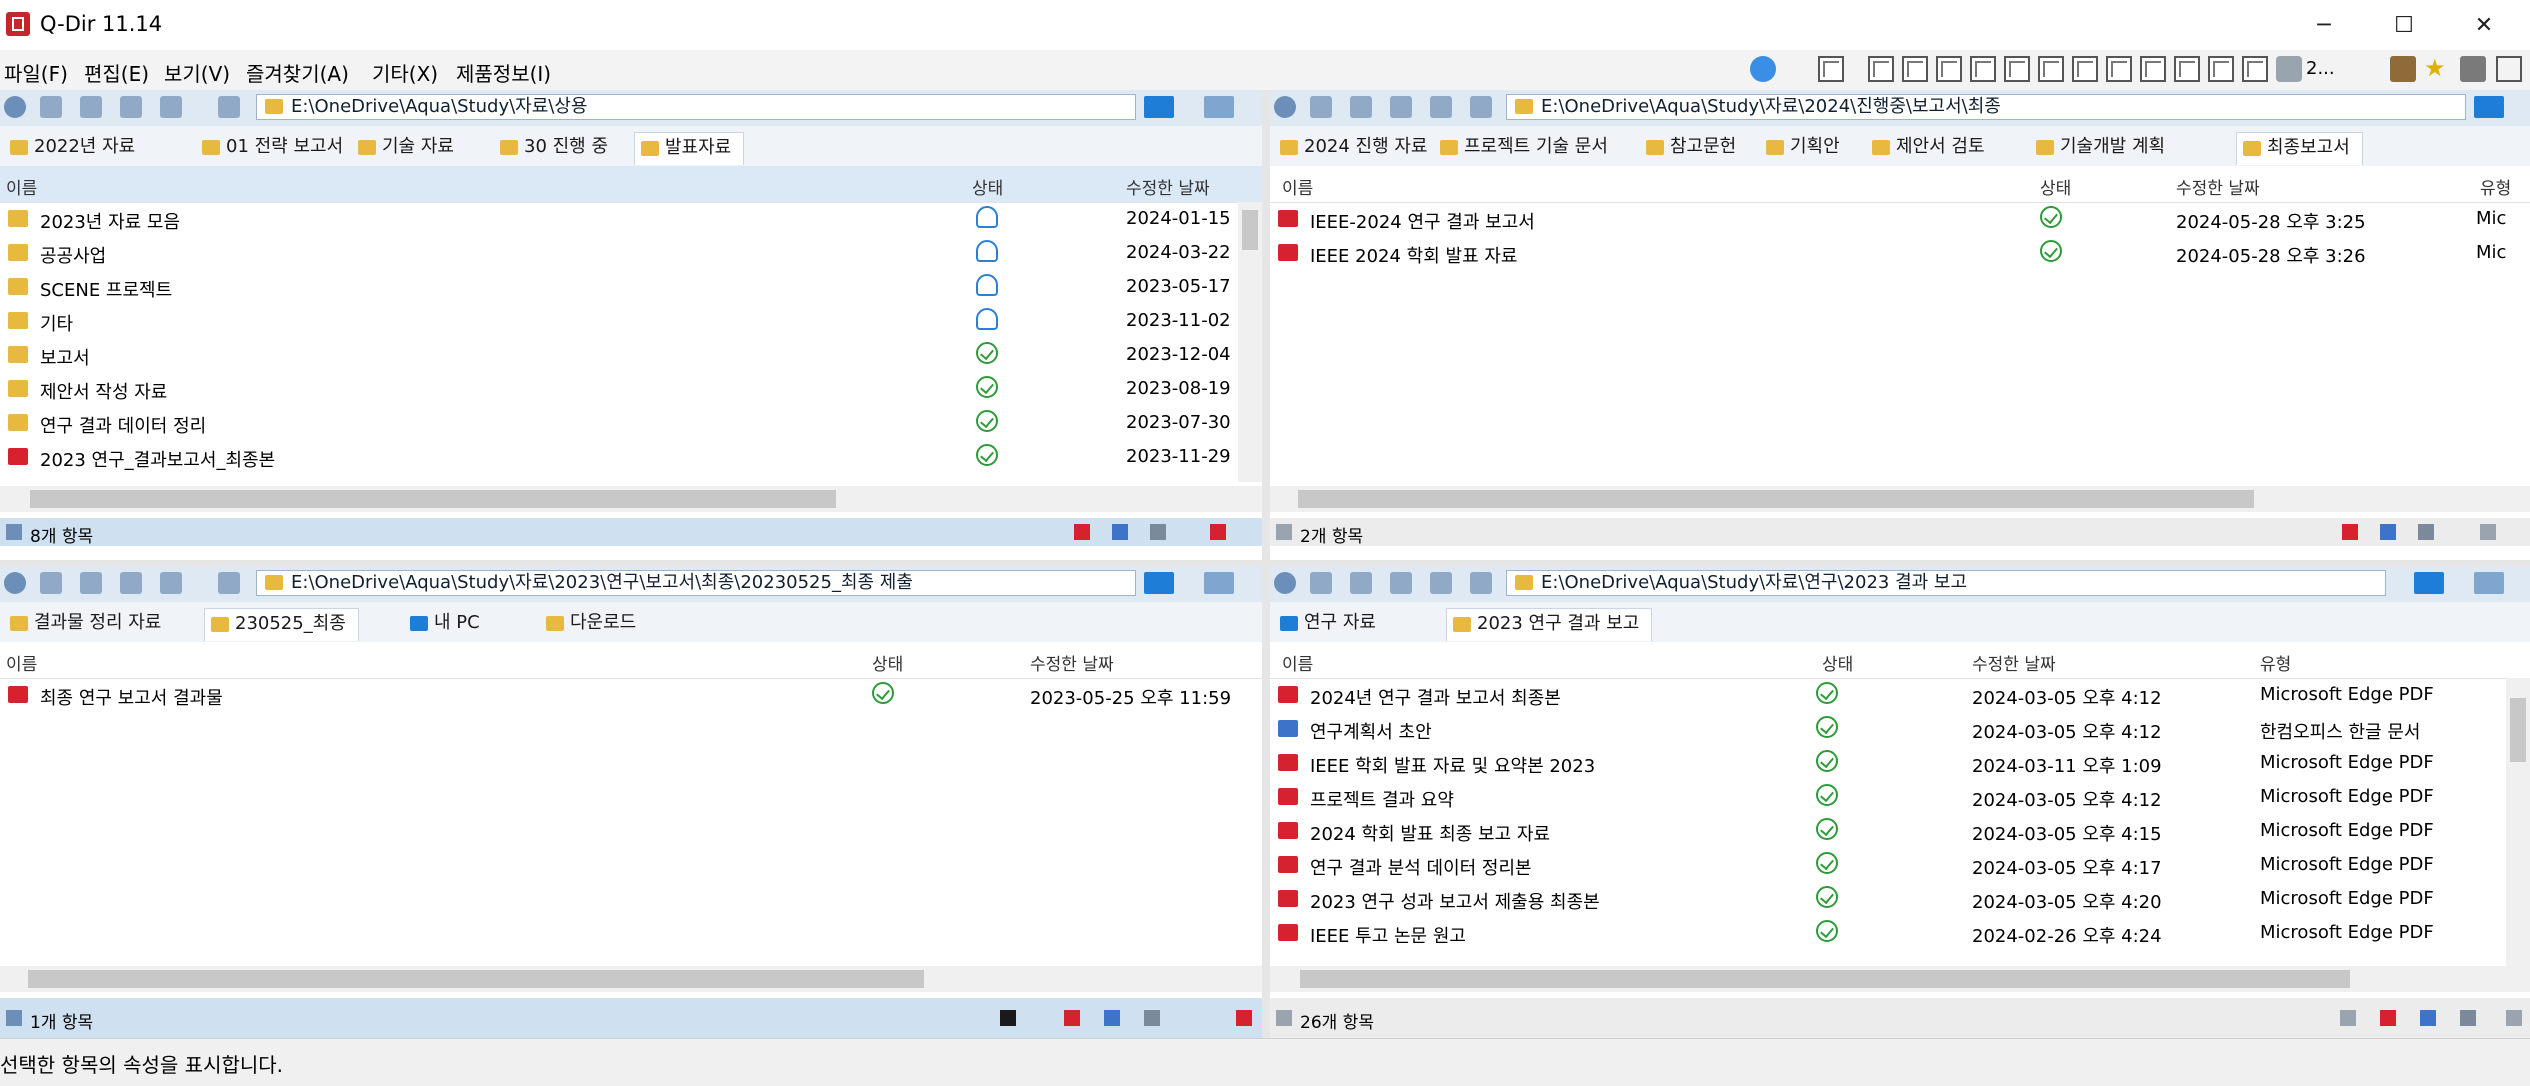  I want to click on layout-2b-icon, so click(2187, 69).